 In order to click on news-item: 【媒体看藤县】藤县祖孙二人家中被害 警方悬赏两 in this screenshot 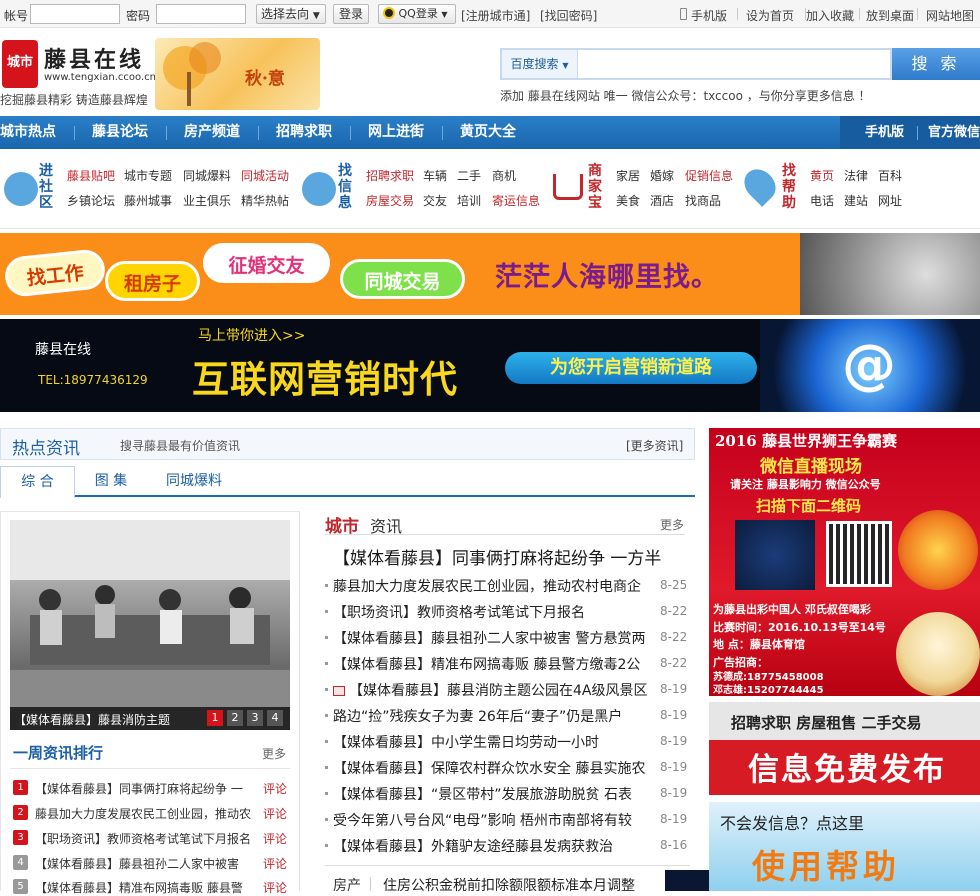, I will do `click(492, 638)`.